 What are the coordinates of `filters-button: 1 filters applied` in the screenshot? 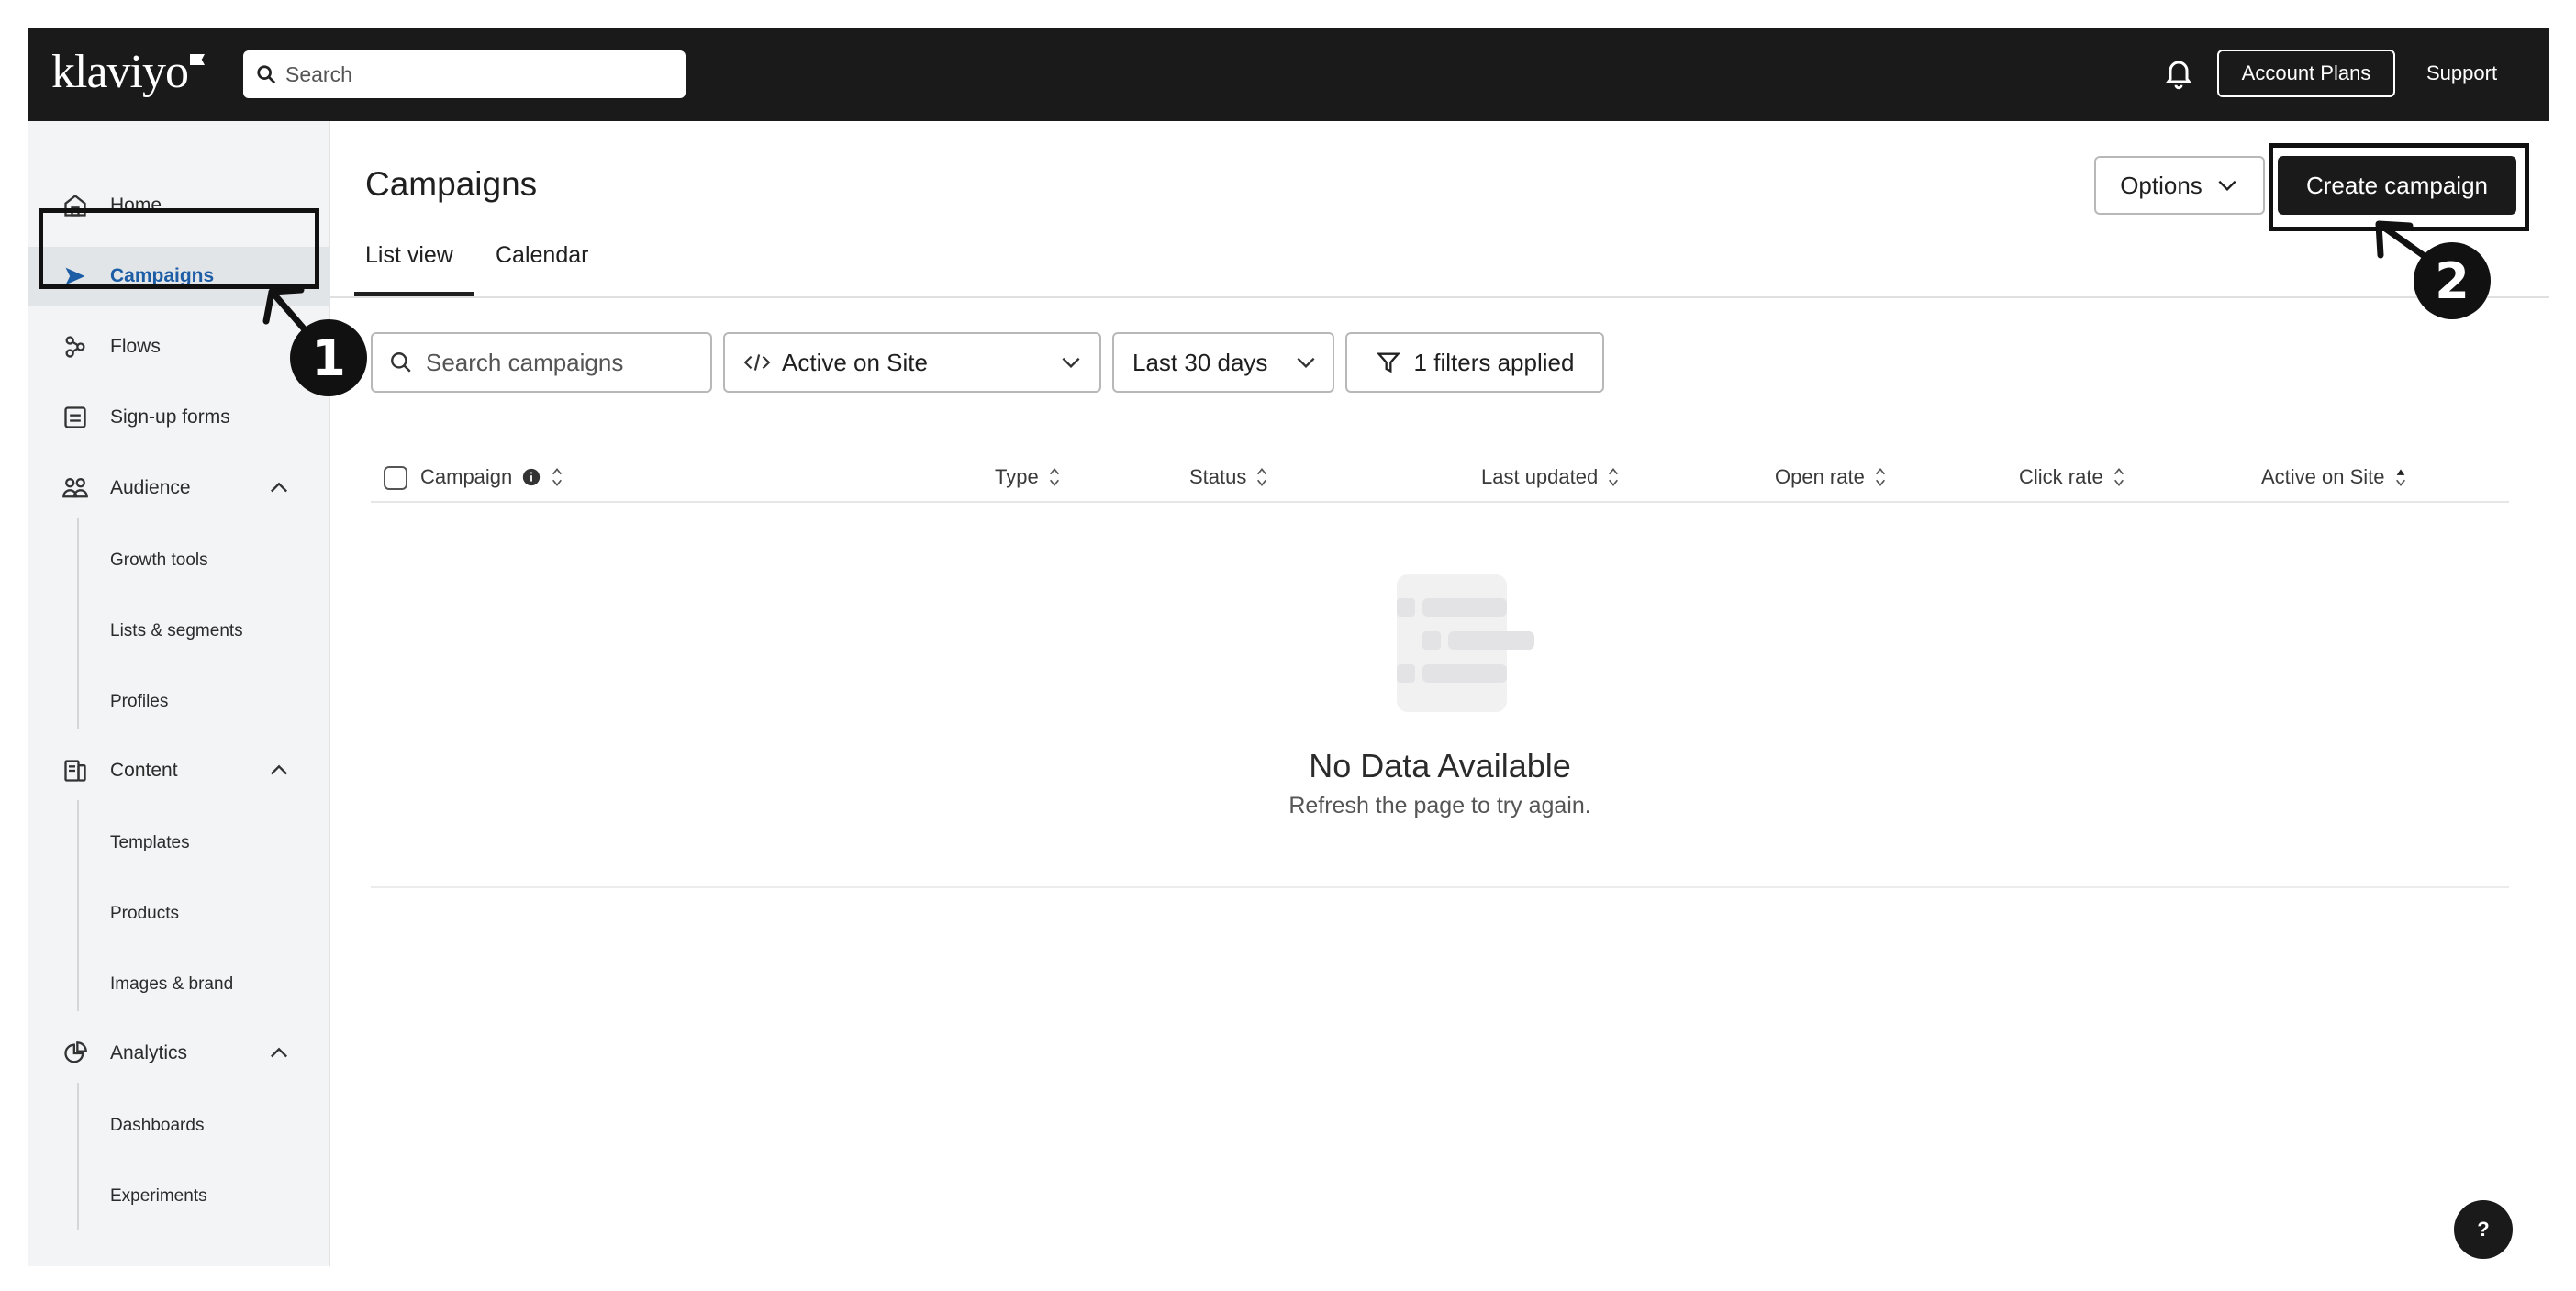 It's located at (1474, 362).